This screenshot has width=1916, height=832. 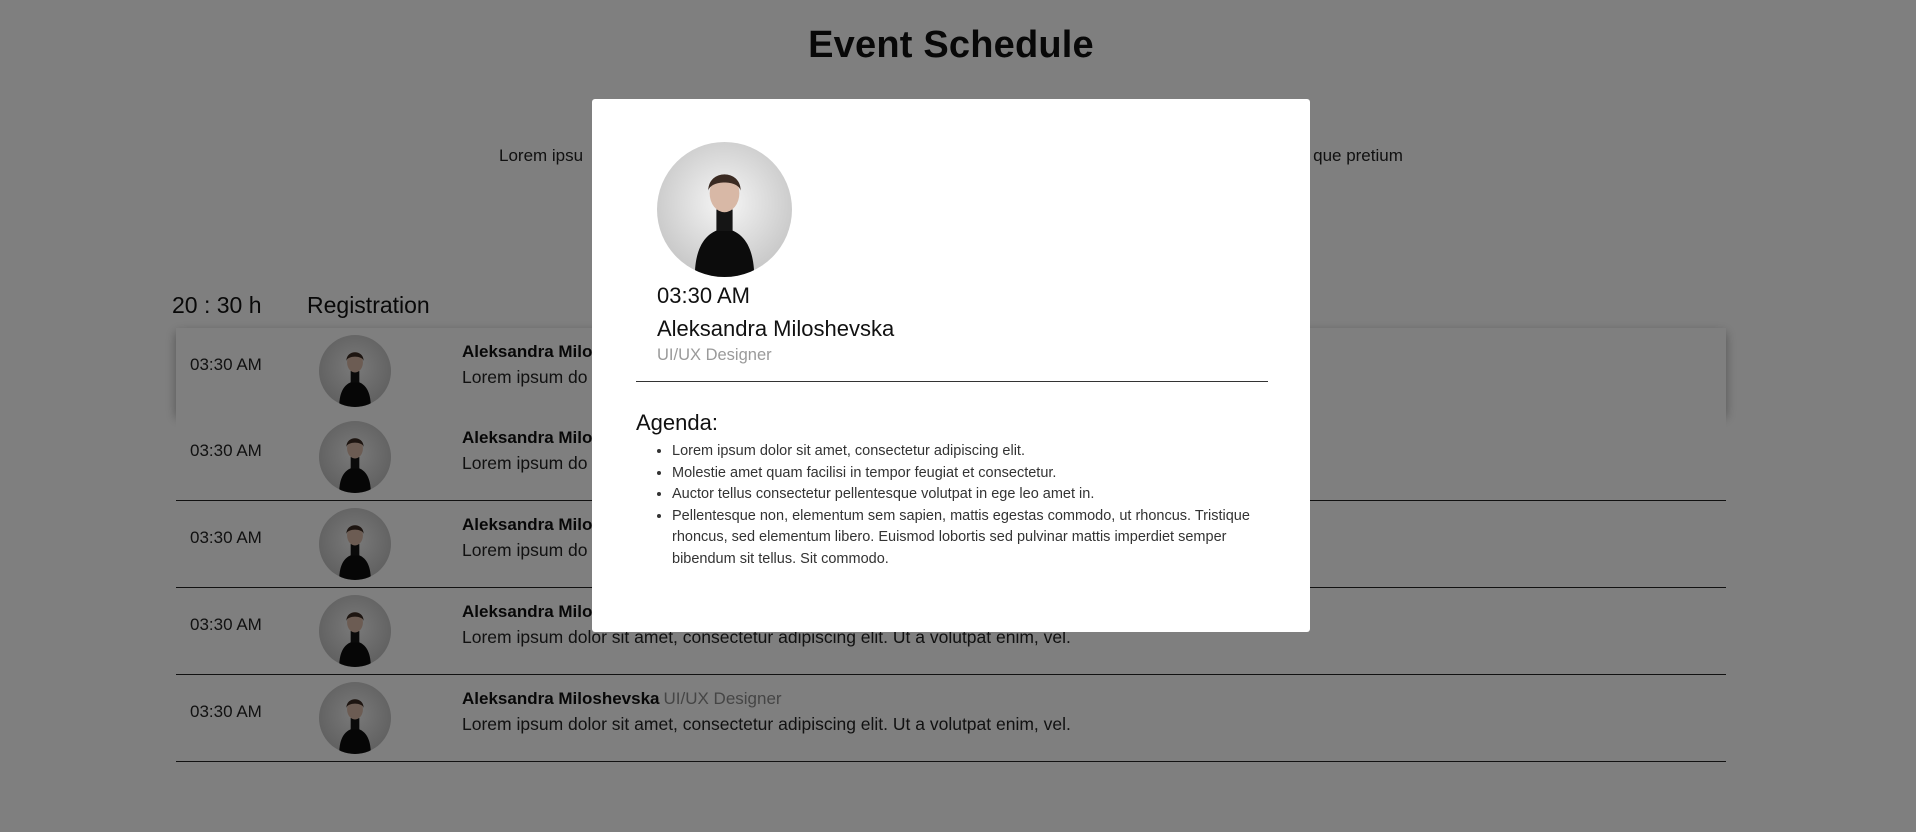 I want to click on modal-time: 03:30 AM, so click(x=703, y=295).